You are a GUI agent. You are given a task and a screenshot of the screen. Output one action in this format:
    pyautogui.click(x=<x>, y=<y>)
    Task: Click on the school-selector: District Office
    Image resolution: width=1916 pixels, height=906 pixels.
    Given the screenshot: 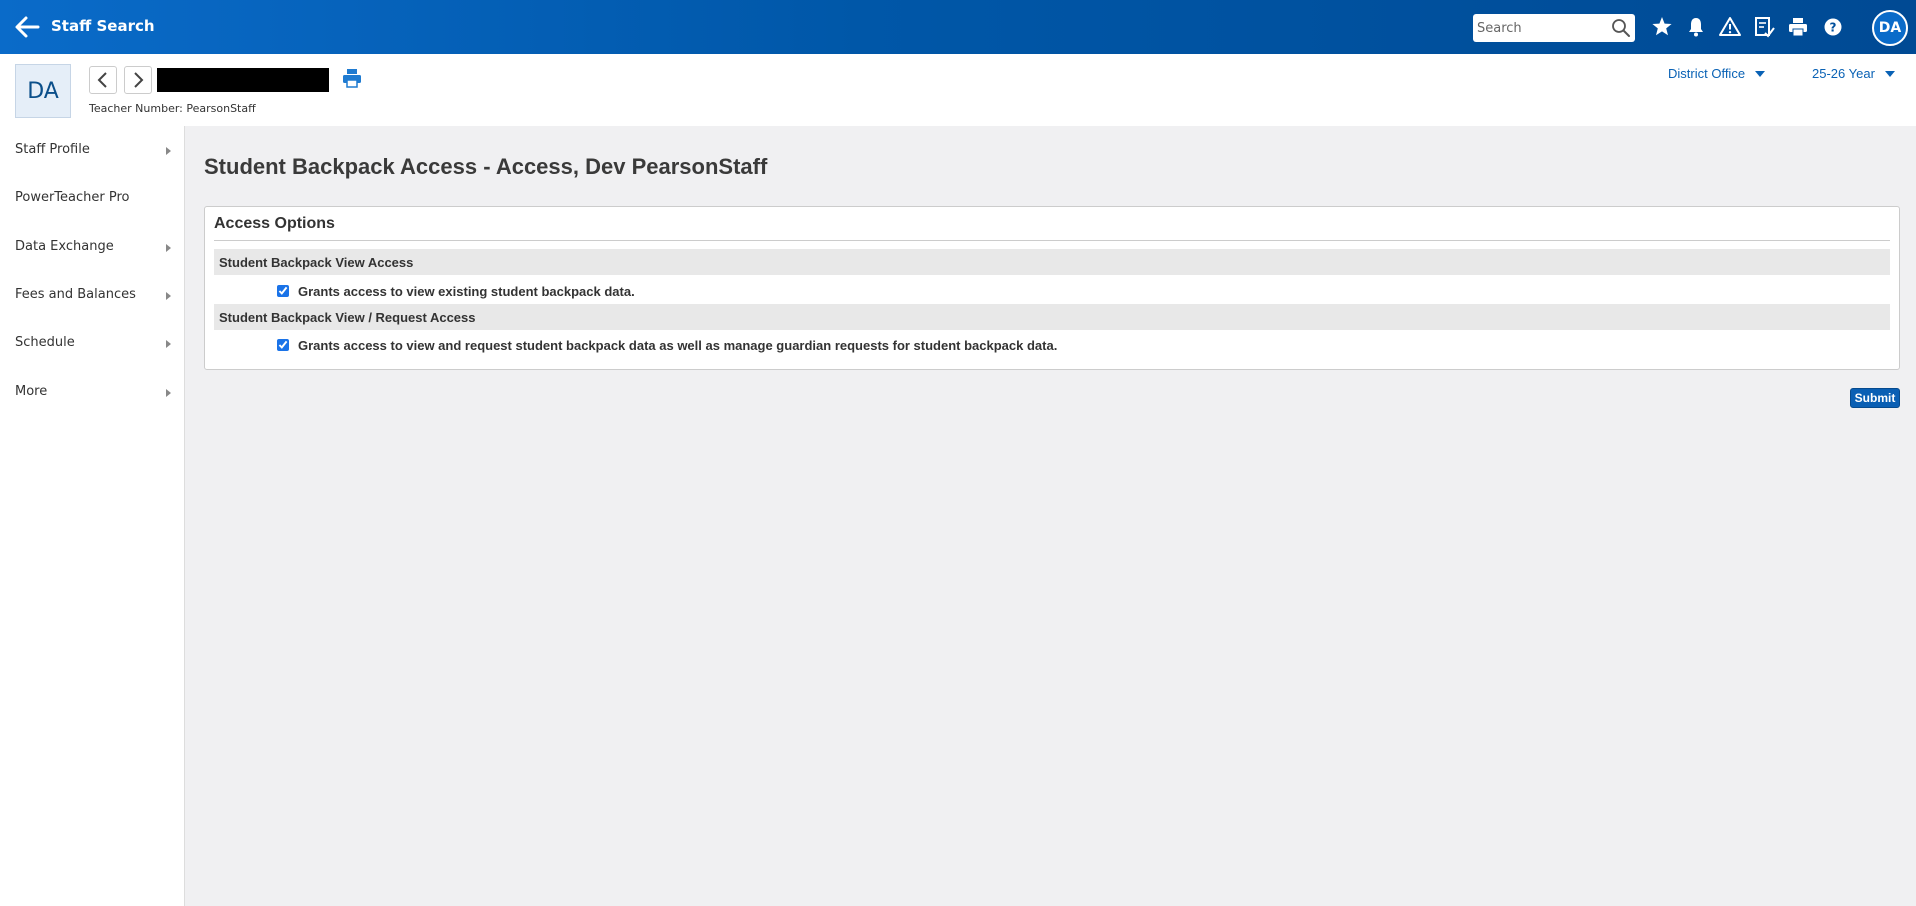 What is the action you would take?
    pyautogui.click(x=1717, y=73)
    